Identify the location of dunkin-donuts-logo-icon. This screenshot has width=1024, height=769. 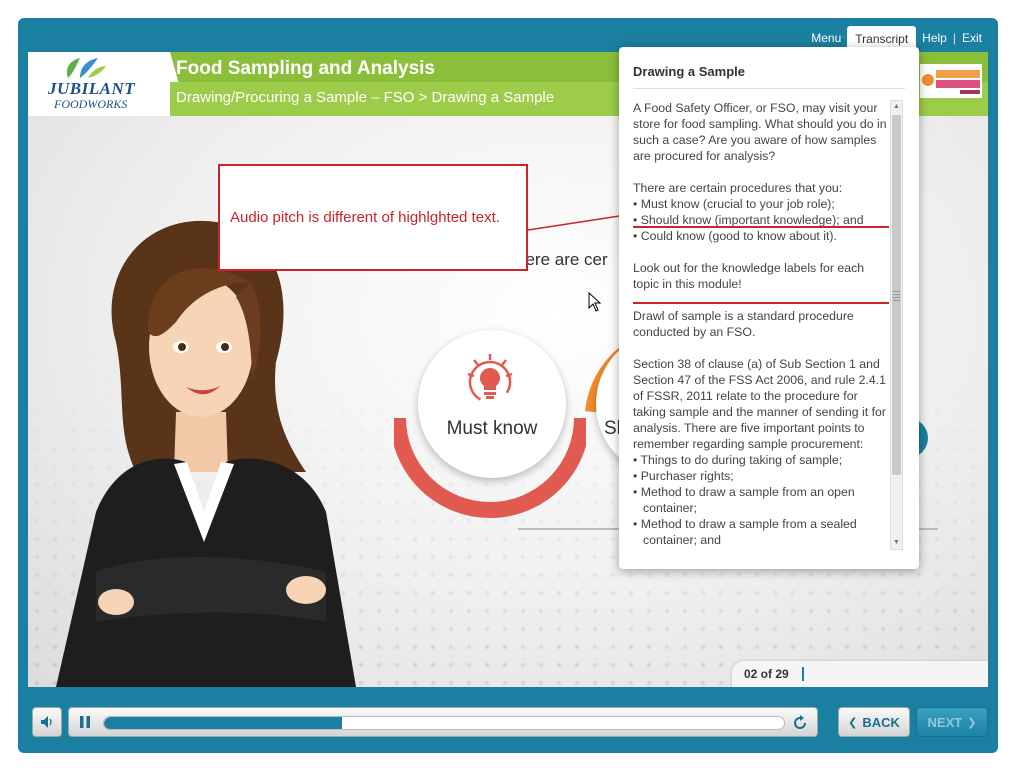
(951, 81).